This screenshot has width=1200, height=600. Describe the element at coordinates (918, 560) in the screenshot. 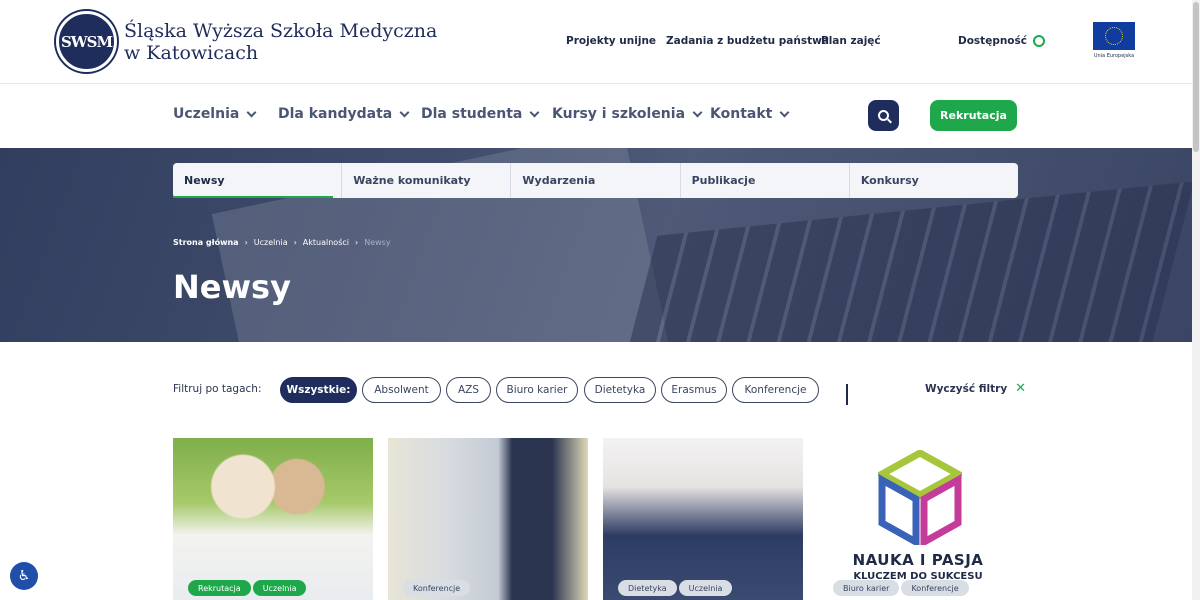

I see `card-image-headline: NAUKA I PASJA` at that location.